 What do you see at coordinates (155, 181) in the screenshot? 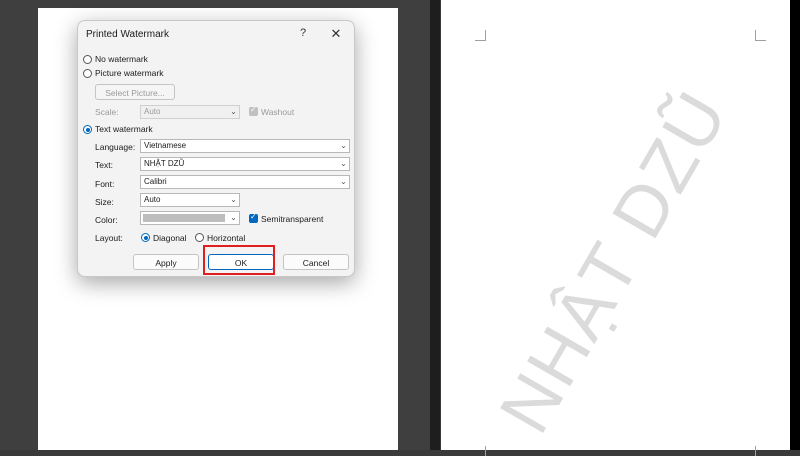
I see `font-value: Calibri` at bounding box center [155, 181].